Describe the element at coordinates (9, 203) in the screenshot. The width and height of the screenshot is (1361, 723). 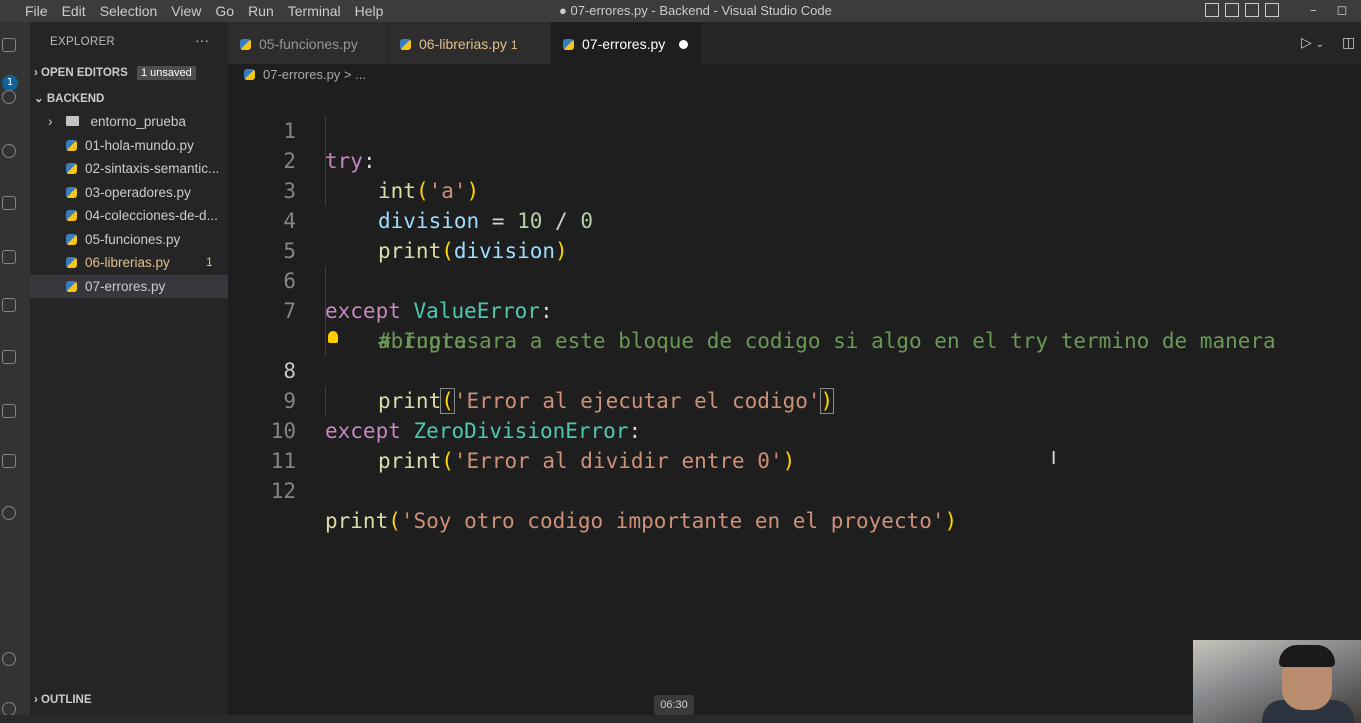
I see `run-debug-icon` at that location.